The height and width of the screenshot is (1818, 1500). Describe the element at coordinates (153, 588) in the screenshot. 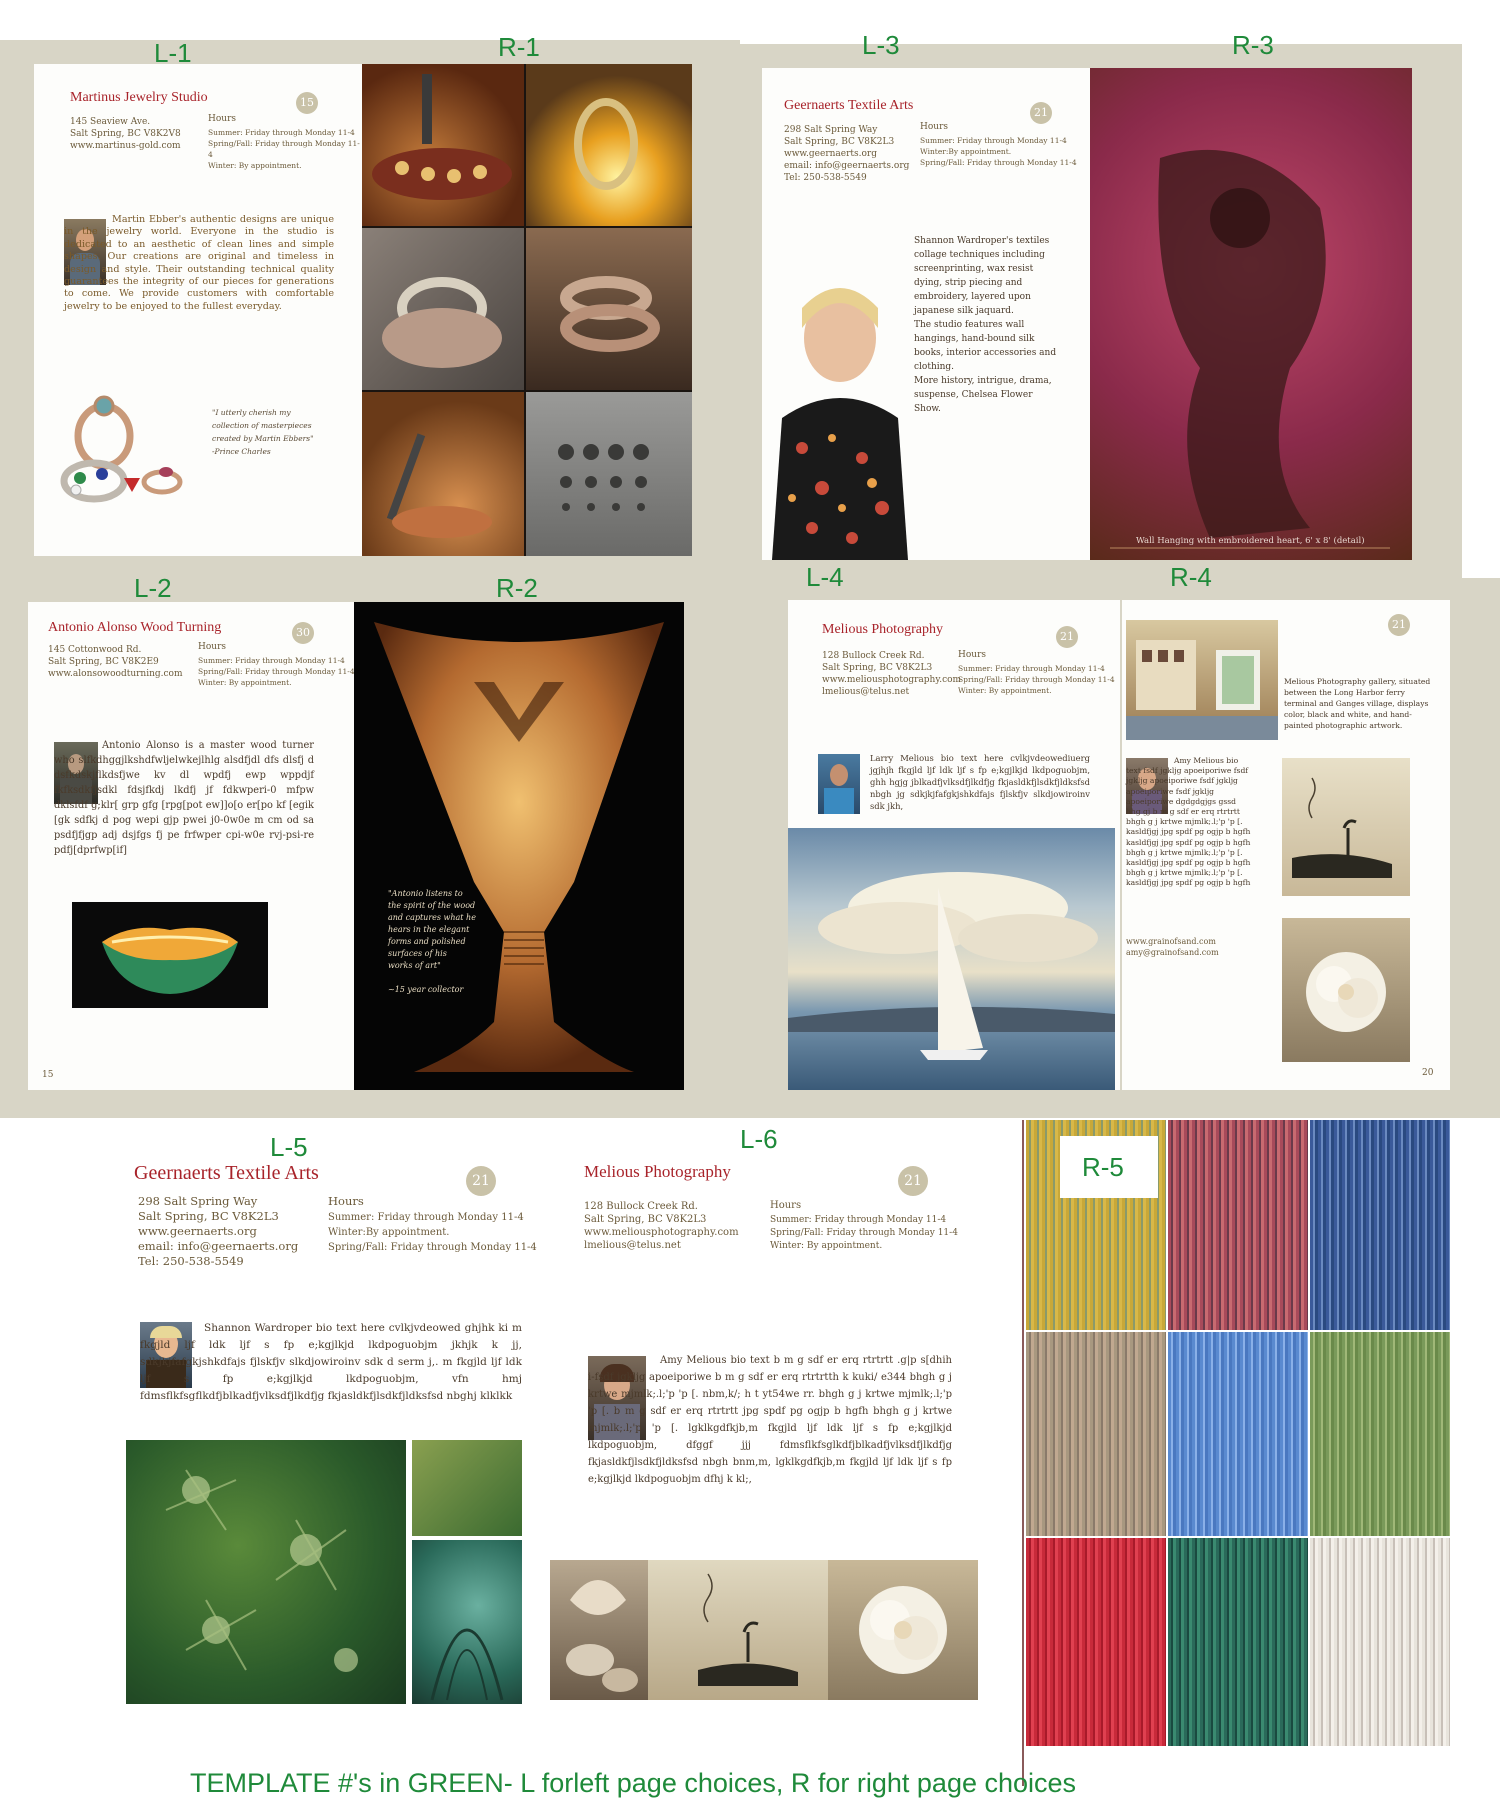

I see `template-tag-l2: L-2` at that location.